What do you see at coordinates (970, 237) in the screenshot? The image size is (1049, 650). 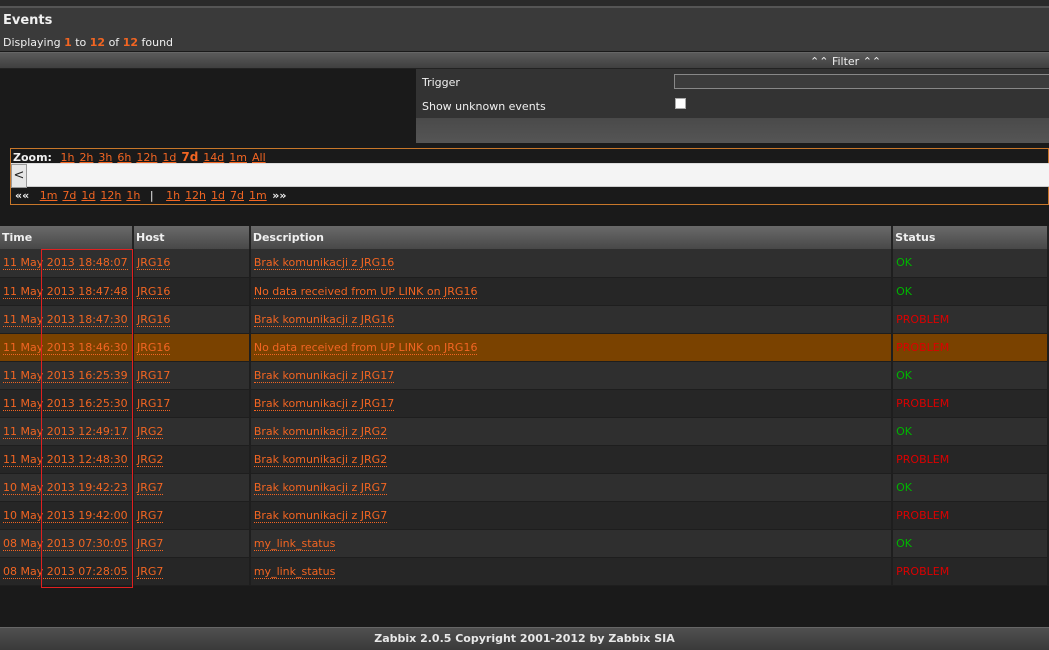 I see `column-header-status: Status` at bounding box center [970, 237].